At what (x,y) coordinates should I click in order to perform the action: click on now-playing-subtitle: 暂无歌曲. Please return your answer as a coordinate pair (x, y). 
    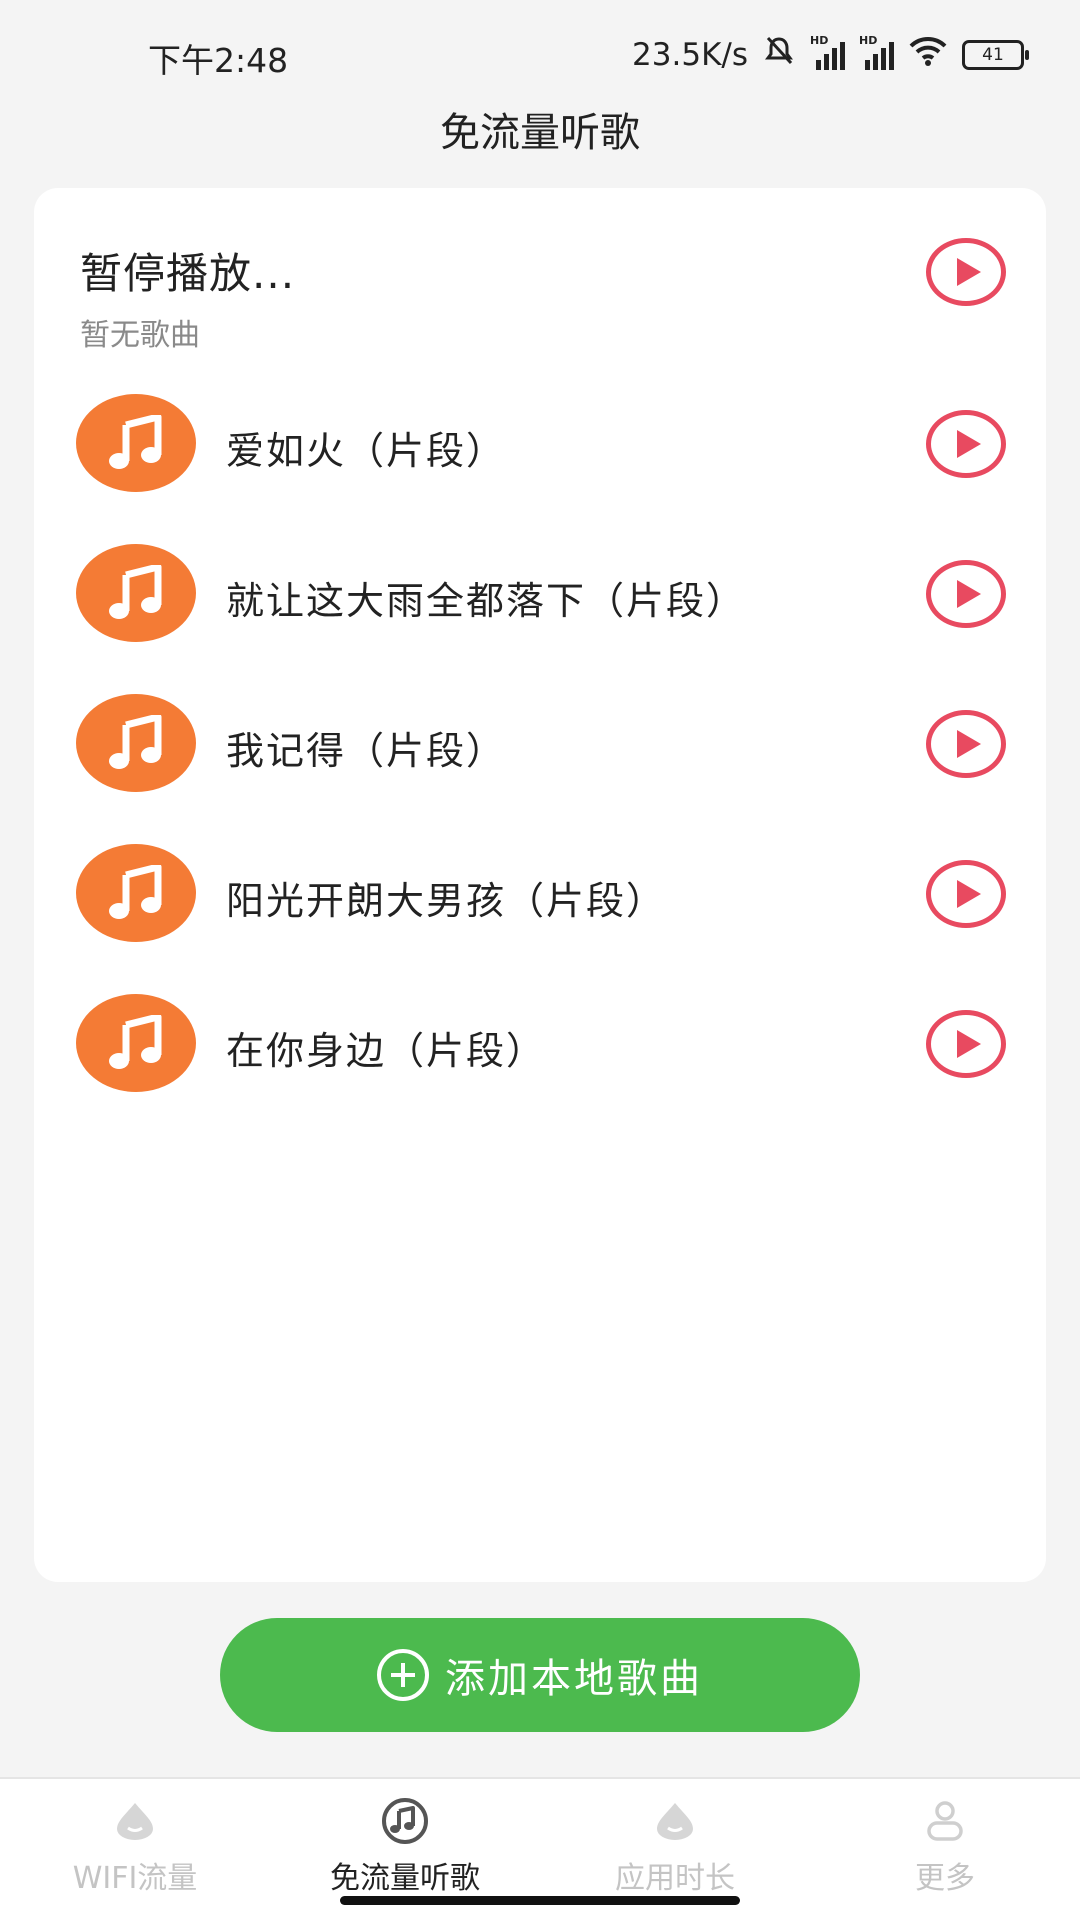
    Looking at the image, I should click on (140, 335).